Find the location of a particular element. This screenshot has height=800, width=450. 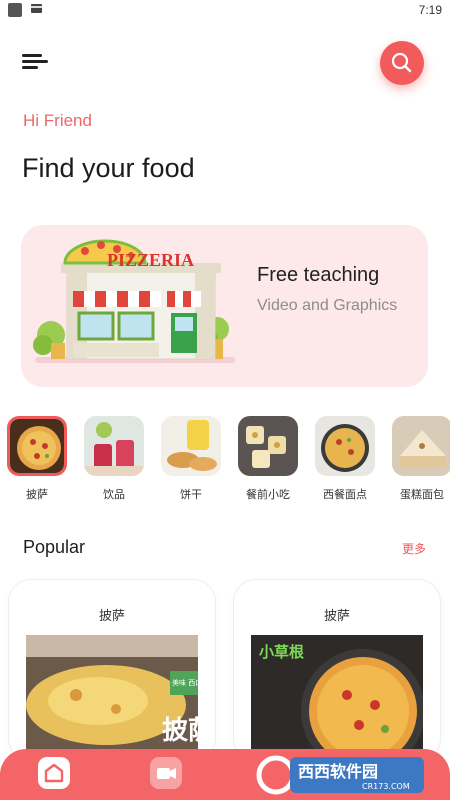

watermark: 西西软件园 CR173.COM is located at coordinates (340, 775).